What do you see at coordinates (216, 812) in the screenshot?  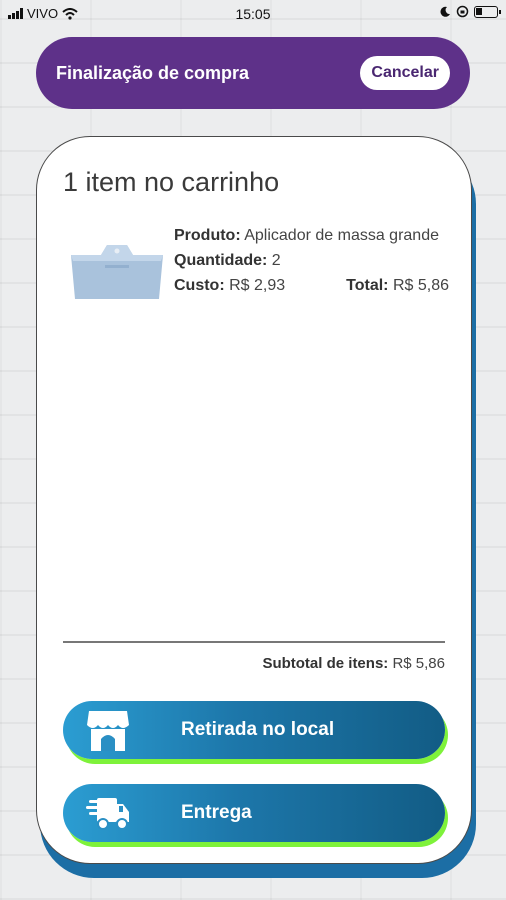 I see `delivery-label: Entrega` at bounding box center [216, 812].